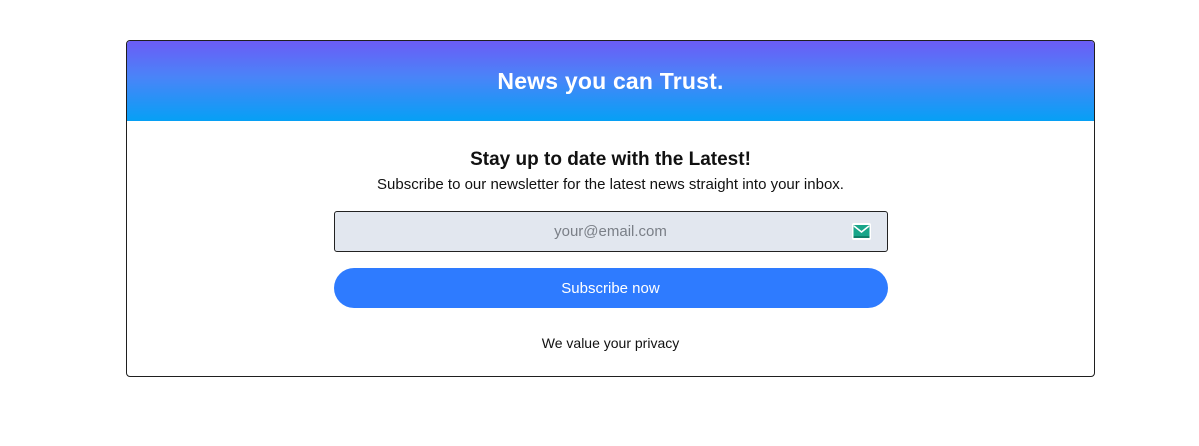  Describe the element at coordinates (610, 343) in the screenshot. I see `privacy-note: We value your privacy` at that location.